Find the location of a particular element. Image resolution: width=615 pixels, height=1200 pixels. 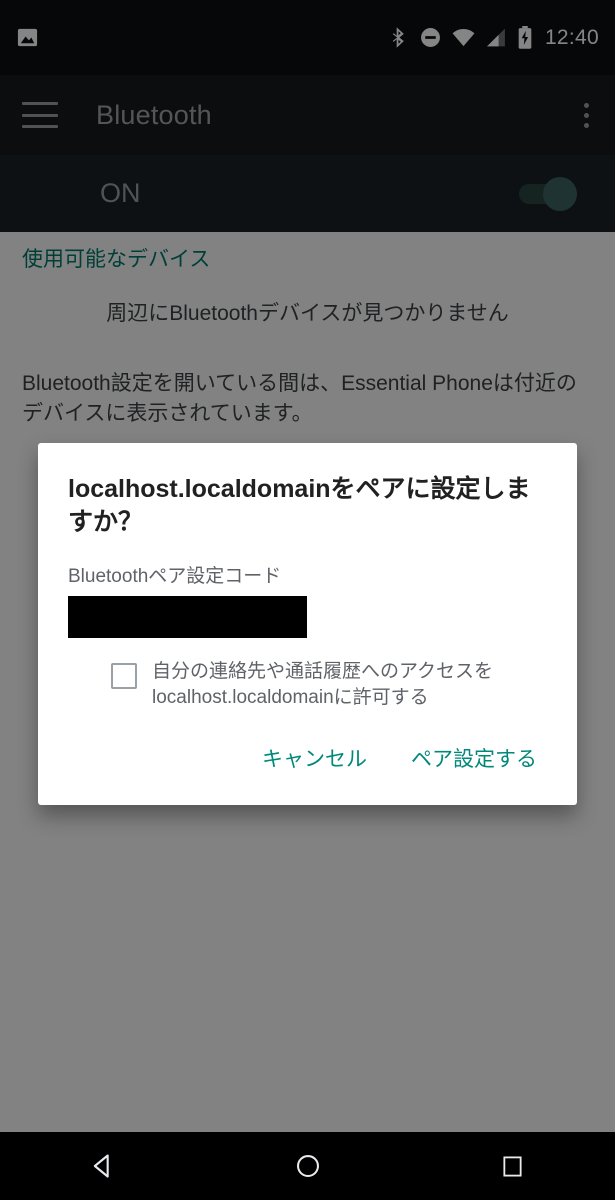

navigation-bar is located at coordinates (307, 1166).